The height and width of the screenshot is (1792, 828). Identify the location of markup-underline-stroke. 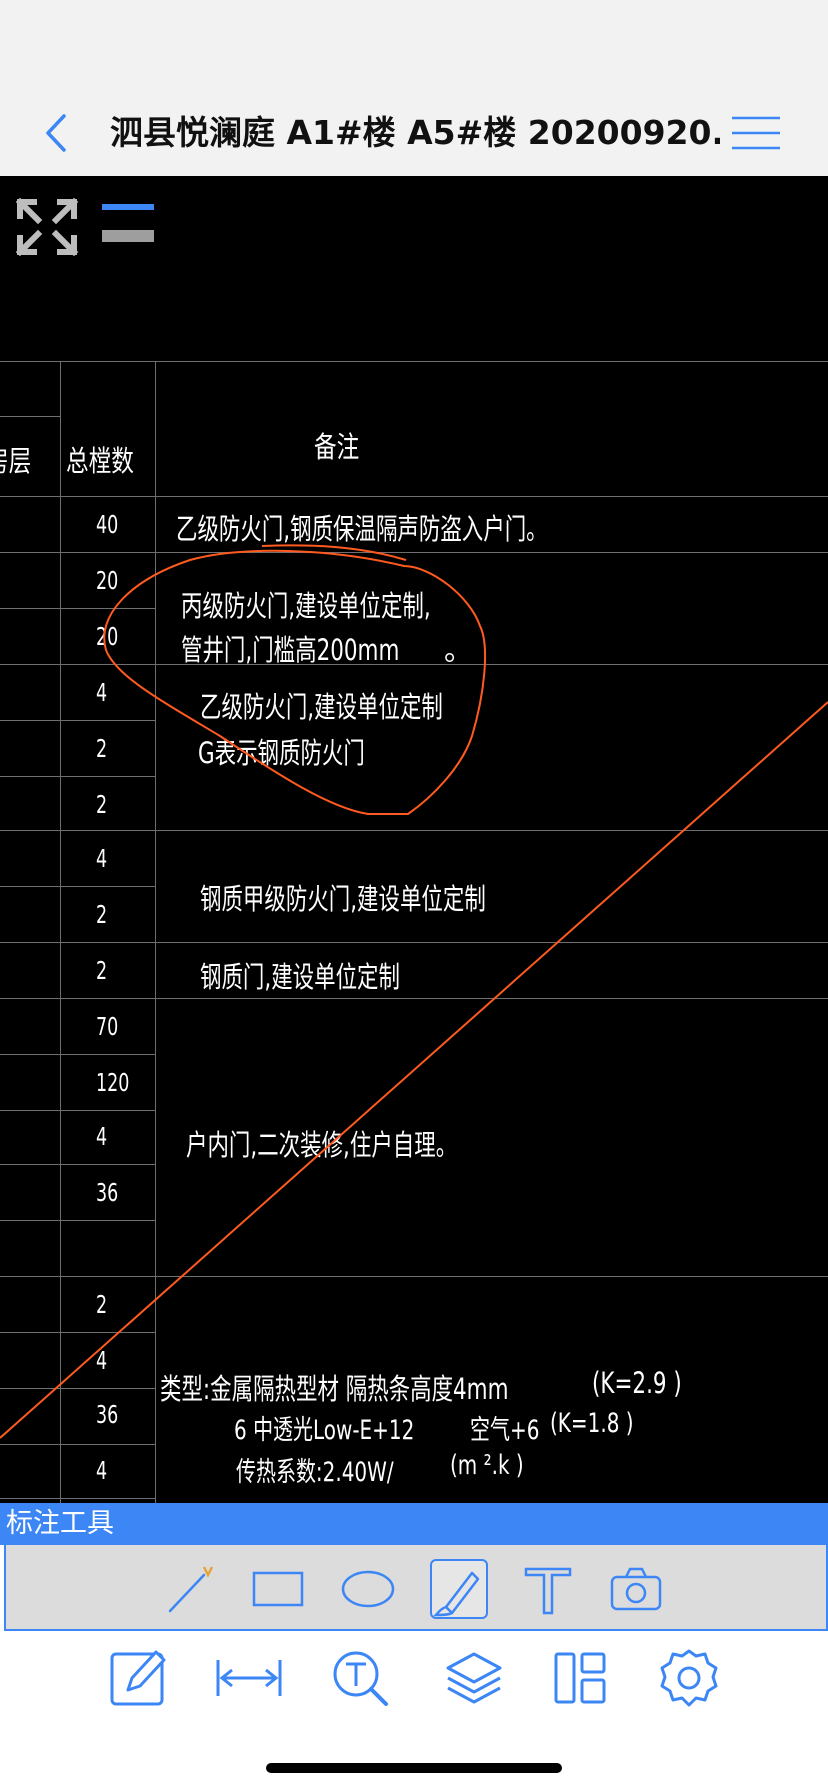
(334, 552).